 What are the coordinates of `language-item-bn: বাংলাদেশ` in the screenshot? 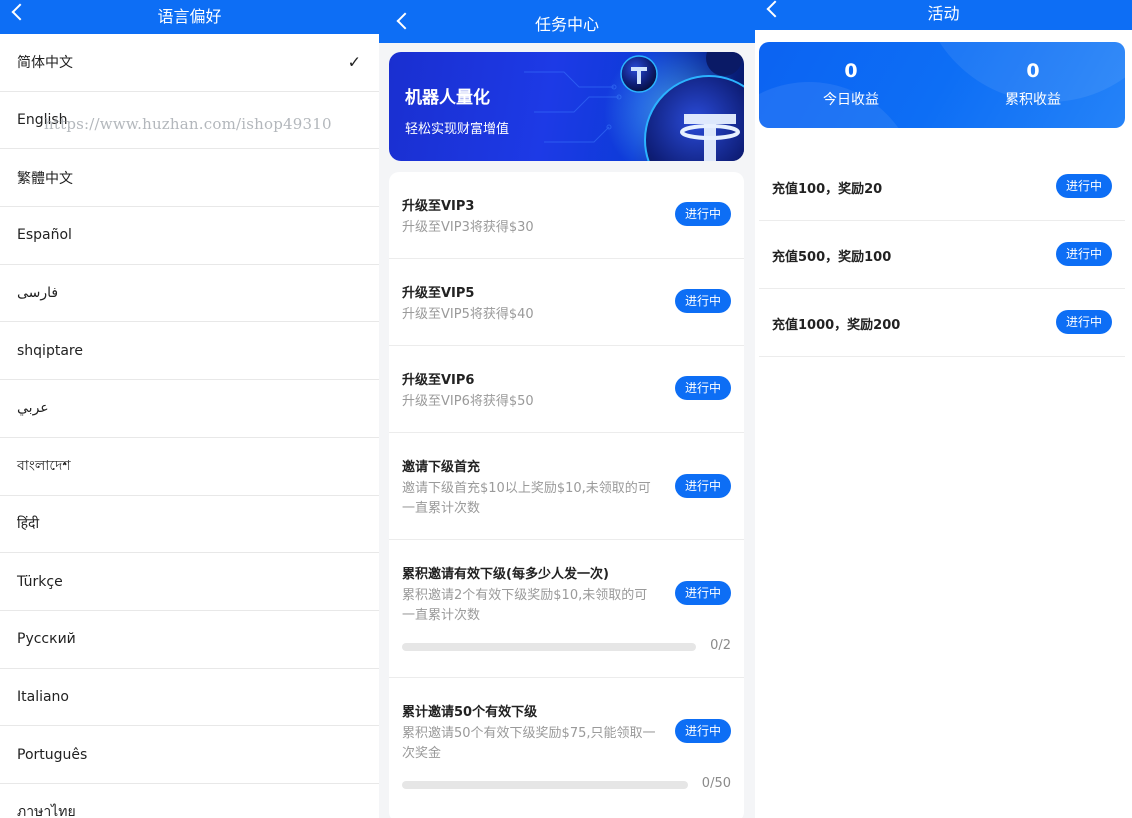 It's located at (189, 467).